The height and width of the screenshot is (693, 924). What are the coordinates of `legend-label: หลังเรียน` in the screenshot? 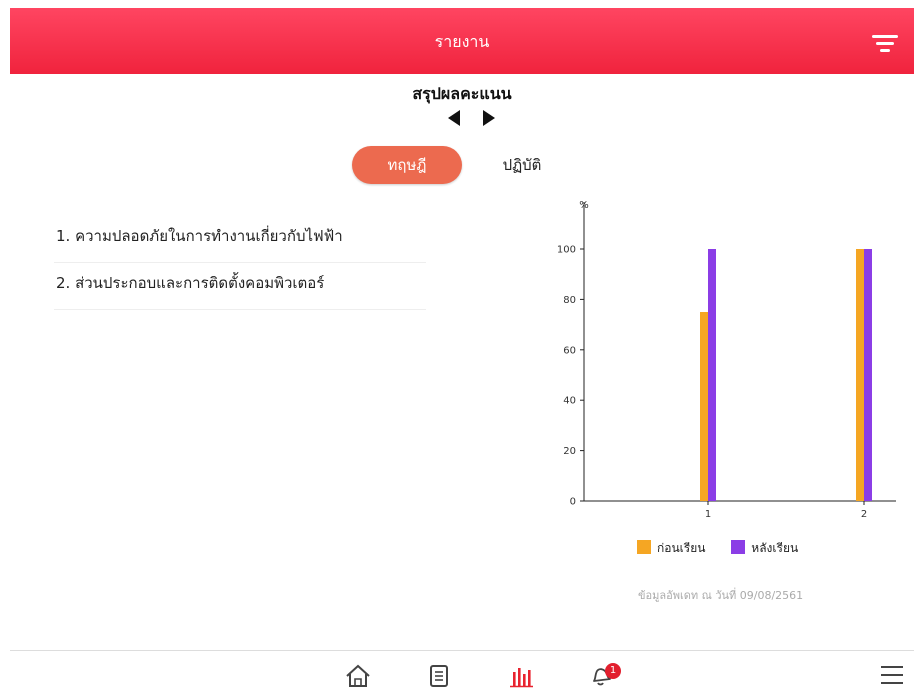 It's located at (775, 548).